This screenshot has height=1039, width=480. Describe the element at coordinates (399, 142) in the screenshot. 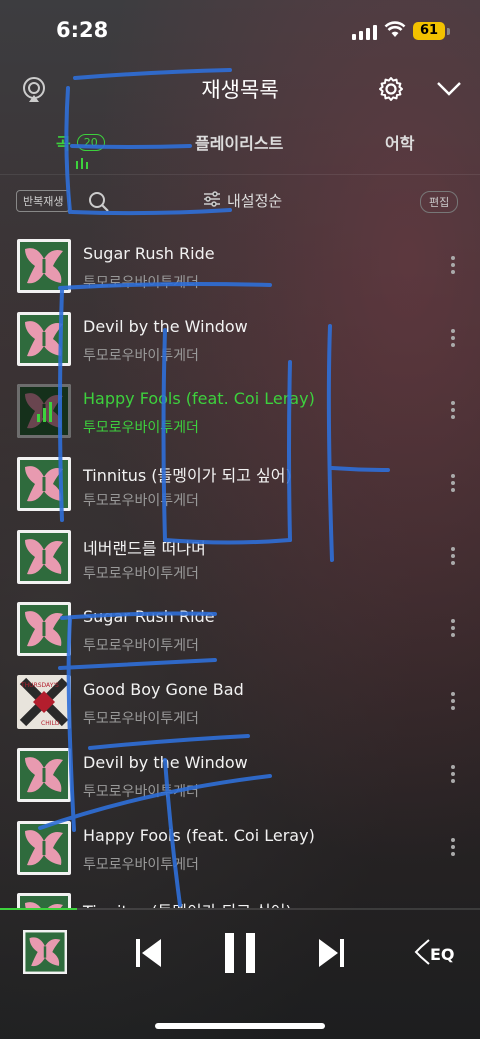

I see `tab-language: 어학` at that location.